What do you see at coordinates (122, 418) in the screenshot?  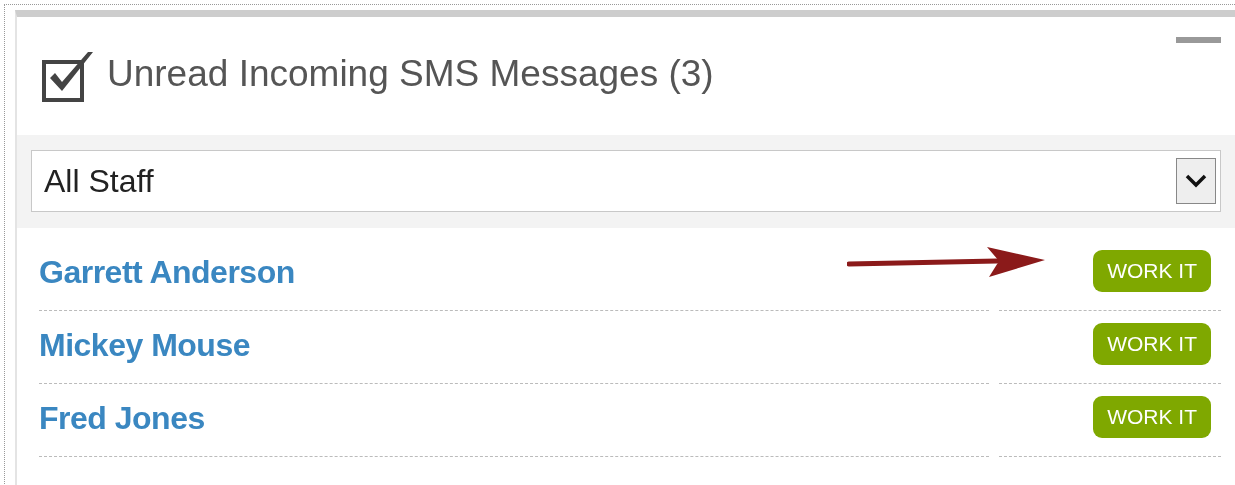 I see `contact-link: Fred Jones` at bounding box center [122, 418].